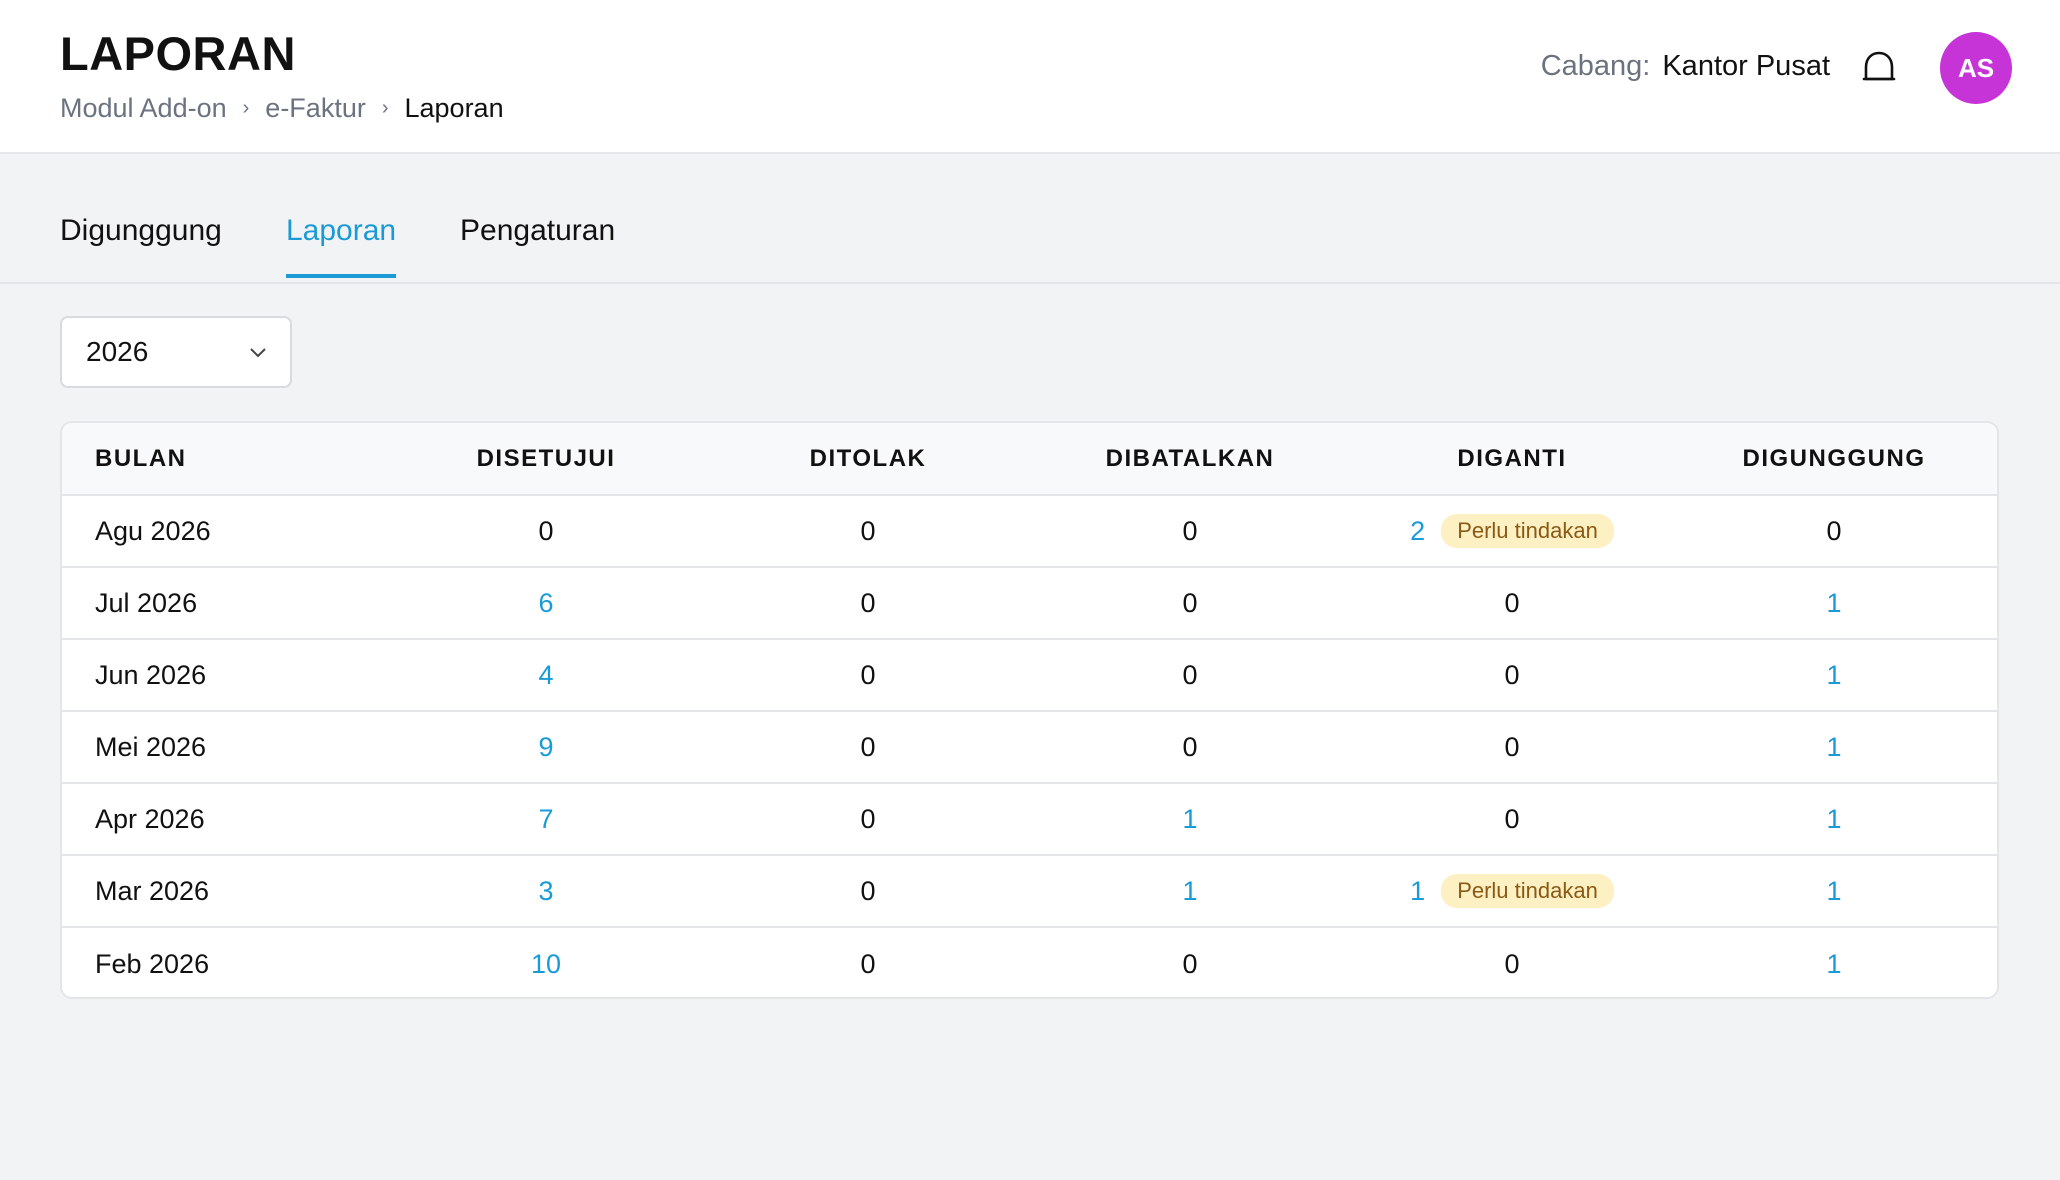 The width and height of the screenshot is (2060, 1180). What do you see at coordinates (1029, 676) in the screenshot?
I see `table-row: Jun 2026 4 0 0 0 1` at bounding box center [1029, 676].